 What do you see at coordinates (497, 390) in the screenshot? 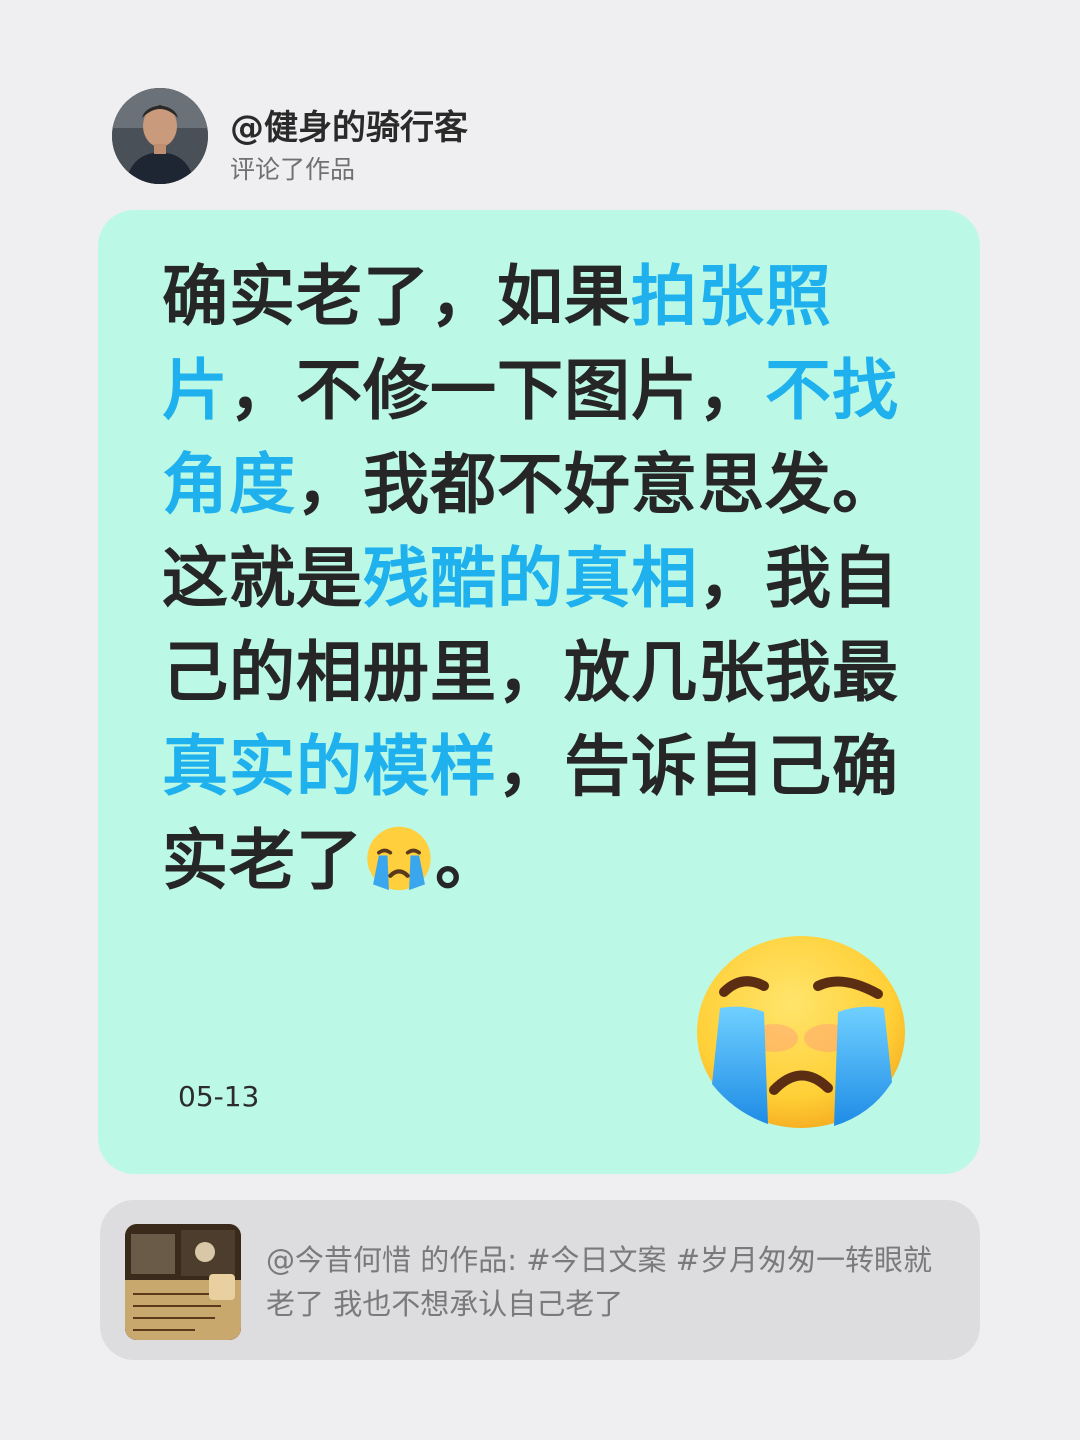
I see `comment-segment: ，不修一下图片，` at bounding box center [497, 390].